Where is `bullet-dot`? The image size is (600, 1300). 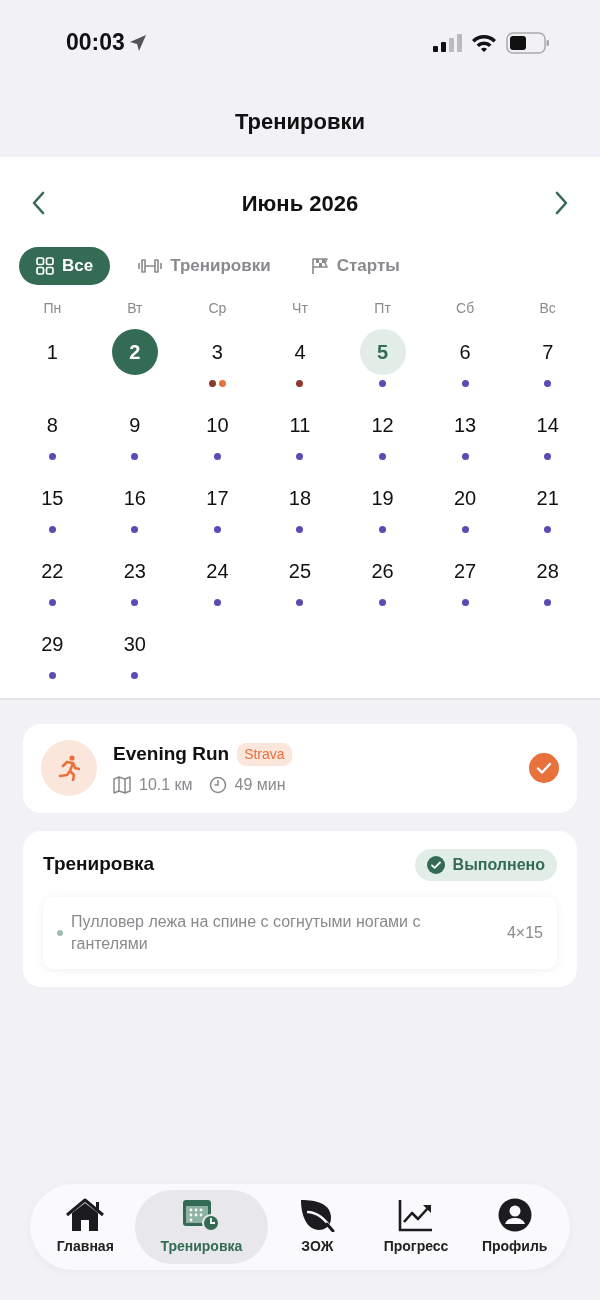
bullet-dot is located at coordinates (60, 932).